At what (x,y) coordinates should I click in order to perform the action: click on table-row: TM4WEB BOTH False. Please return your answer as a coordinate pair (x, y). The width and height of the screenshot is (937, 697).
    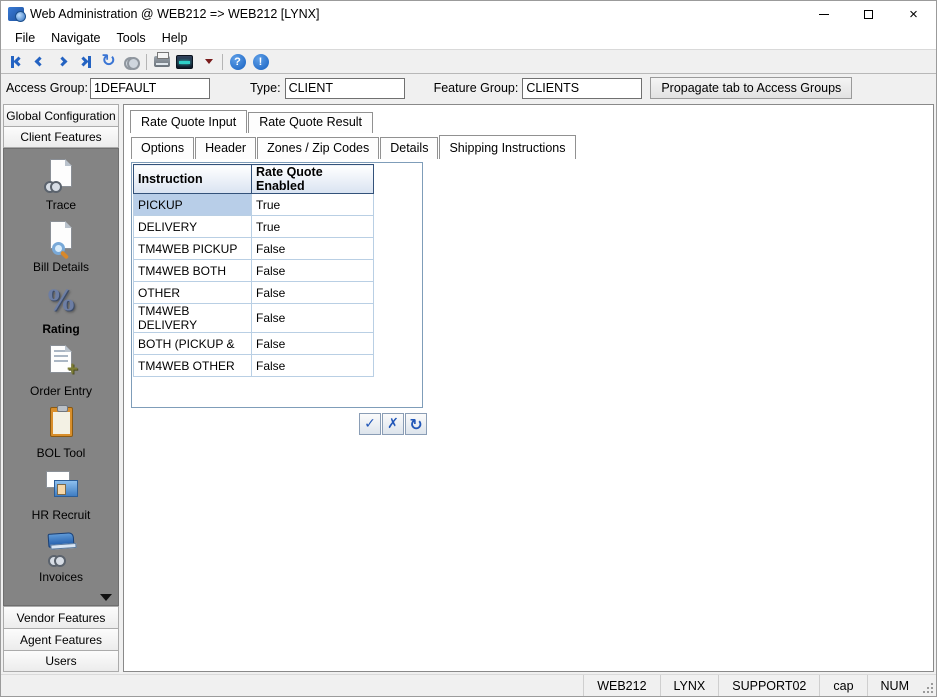
    Looking at the image, I should click on (253, 270).